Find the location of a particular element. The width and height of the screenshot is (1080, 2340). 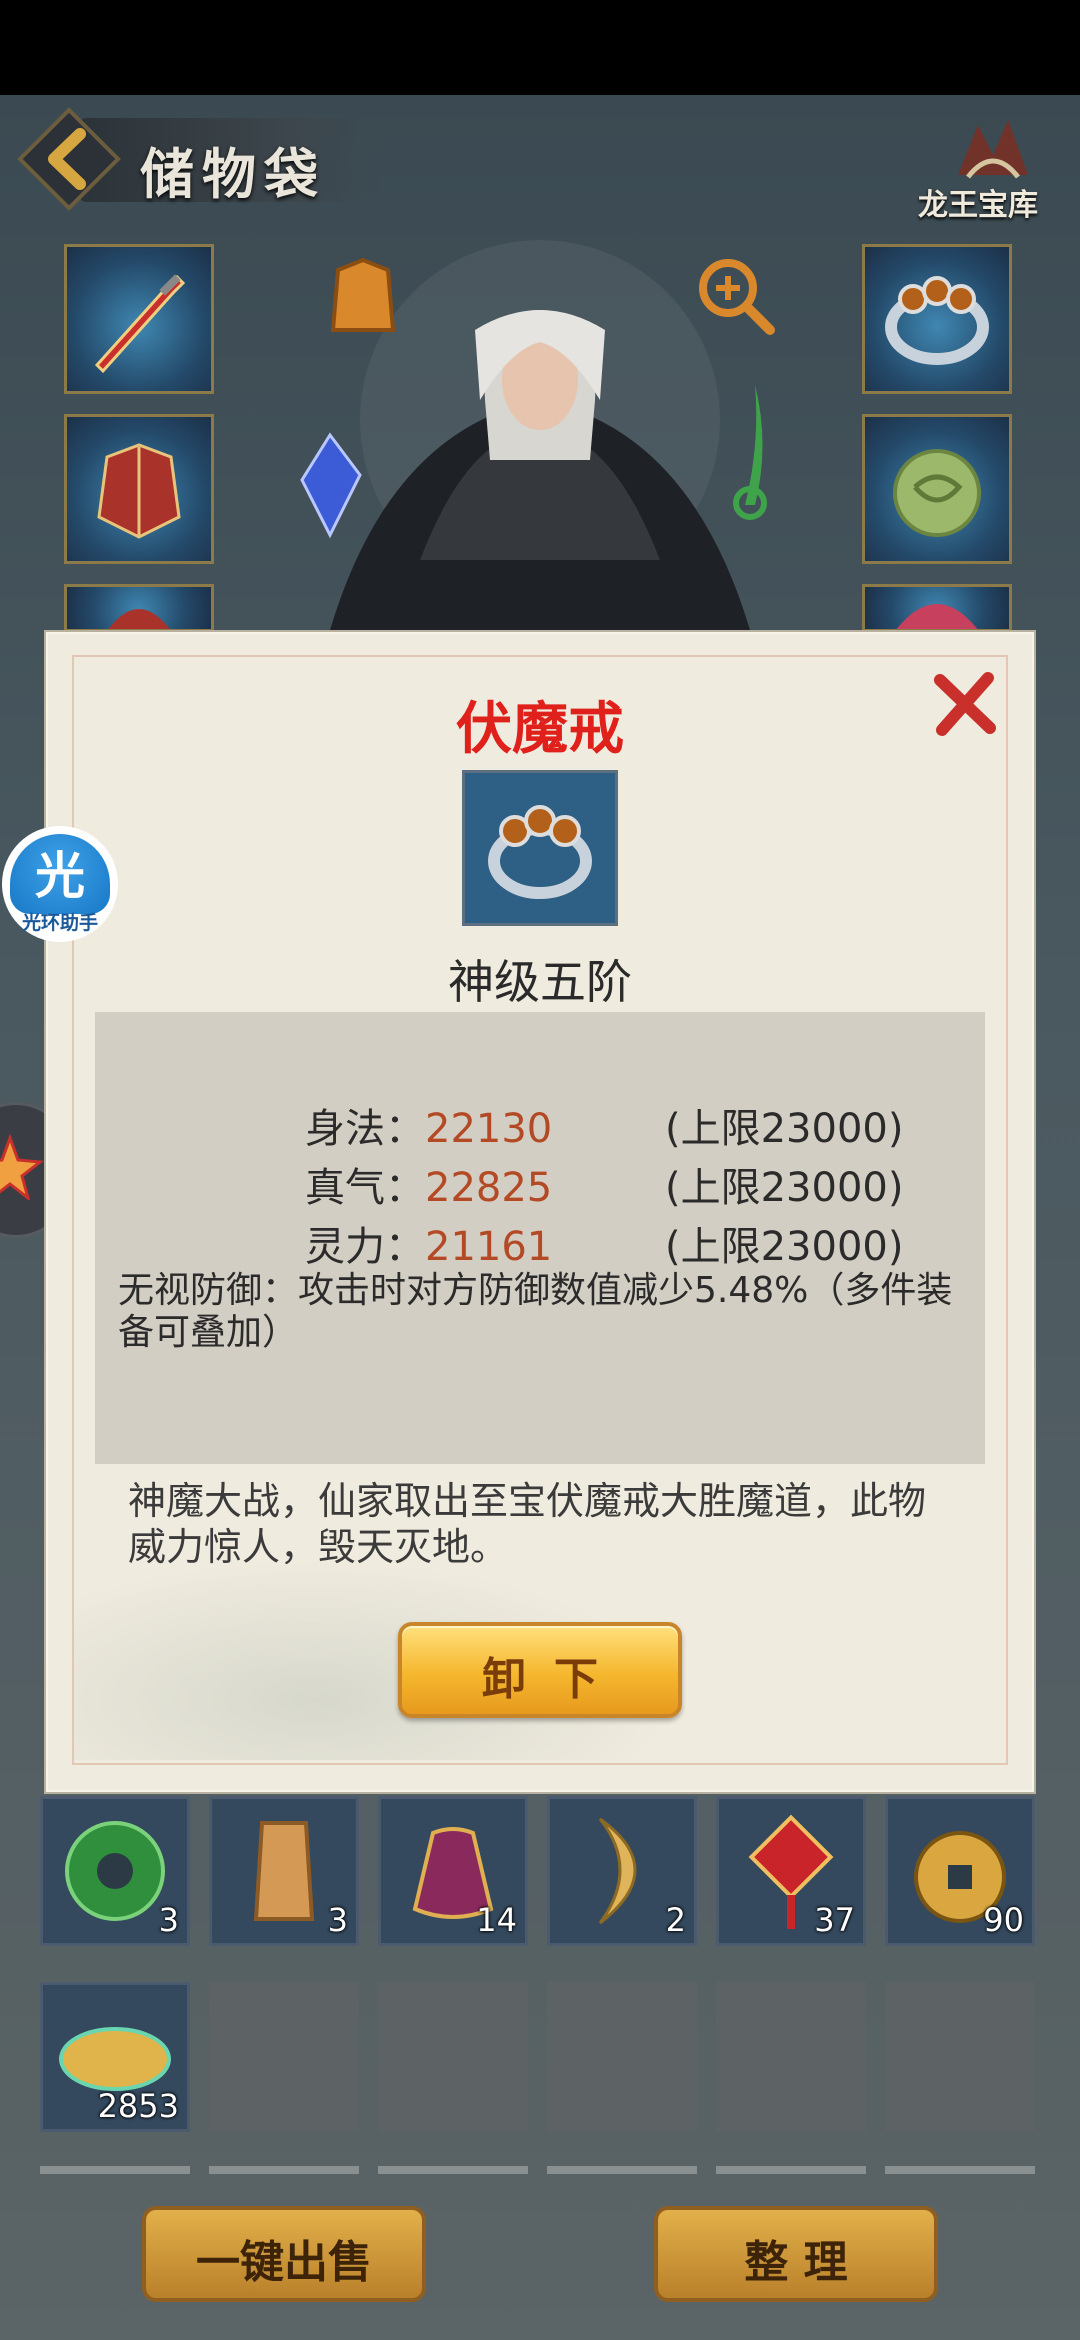

special-effect: 无视防御：攻击时对方防御数值减少5.48%（多件装备可叠加） is located at coordinates (535, 1311).